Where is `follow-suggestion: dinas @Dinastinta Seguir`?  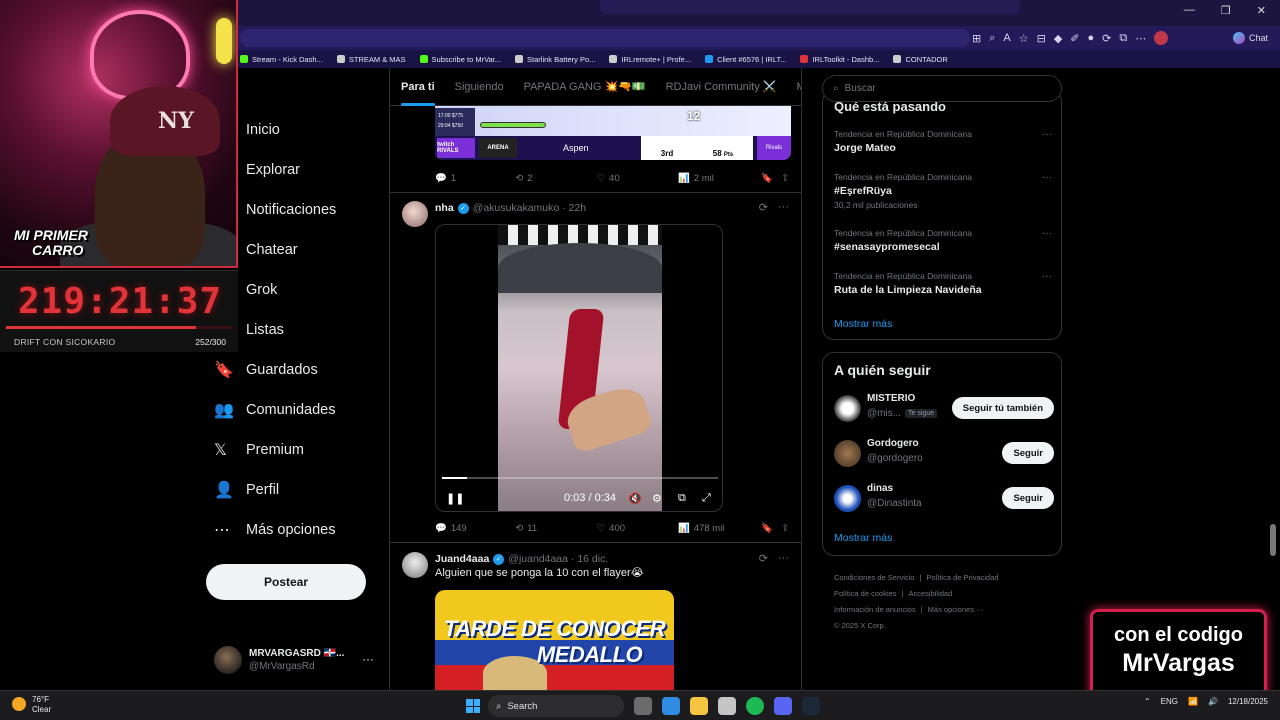
follow-suggestion: dinas @Dinastinta Seguir is located at coordinates (944, 498).